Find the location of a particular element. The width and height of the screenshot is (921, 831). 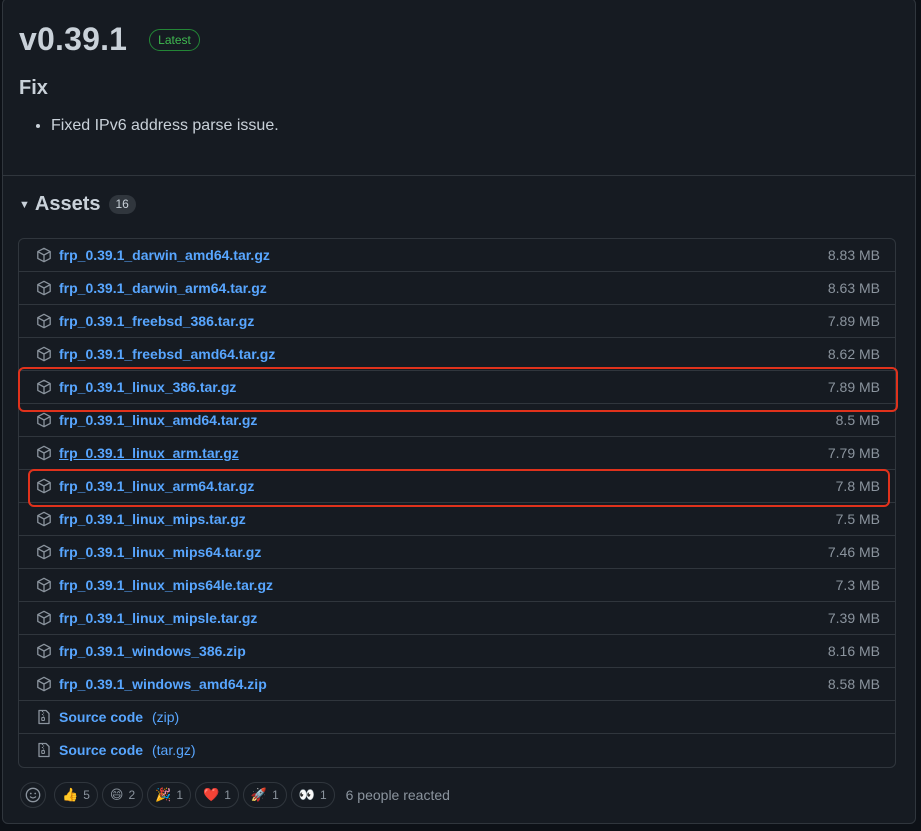

asset-row: frp_0.39.1_linux_arm.tar.gz 7.79 MB is located at coordinates (457, 452).